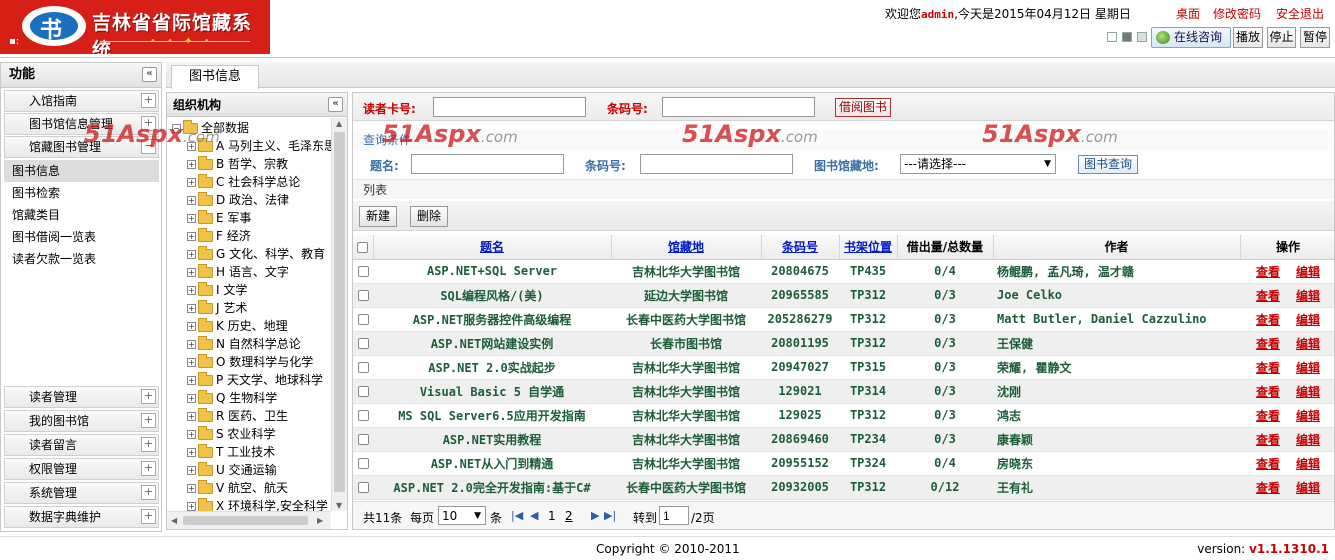 This screenshot has width=1335, height=560. What do you see at coordinates (256, 254) in the screenshot?
I see `tree-node: + G 文化、科学、教育` at bounding box center [256, 254].